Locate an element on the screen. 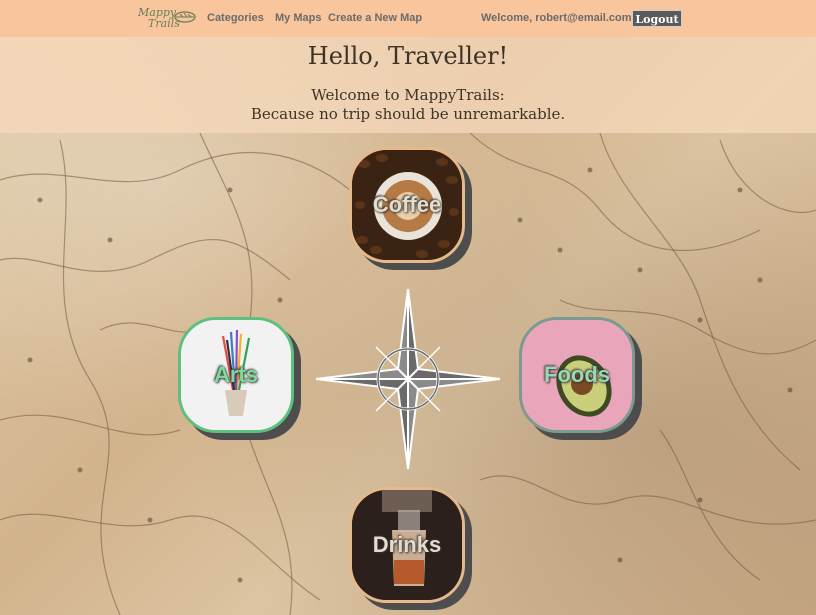 The height and width of the screenshot is (615, 816). category-label-drinks: Drinks is located at coordinates (407, 544).